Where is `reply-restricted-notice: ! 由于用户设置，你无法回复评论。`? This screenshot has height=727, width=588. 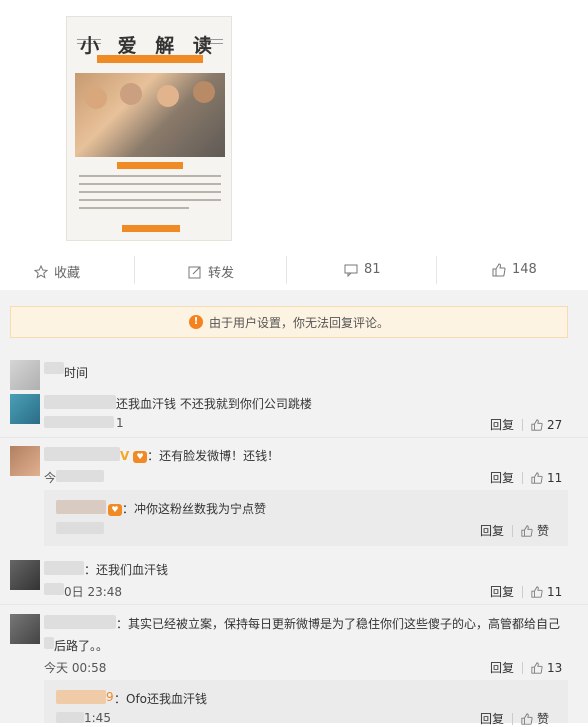
reply-restricted-notice: ! 由于用户设置，你无法回复评论。 is located at coordinates (289, 322).